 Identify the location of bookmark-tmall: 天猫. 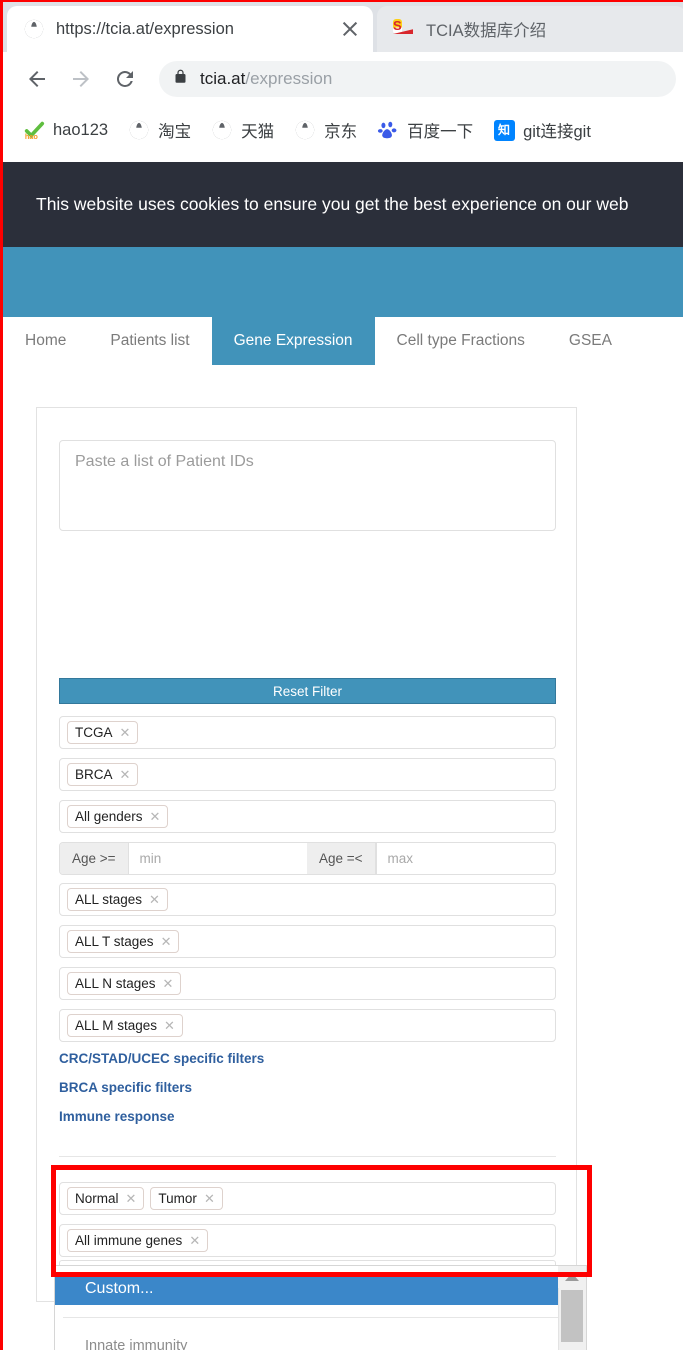
(242, 130).